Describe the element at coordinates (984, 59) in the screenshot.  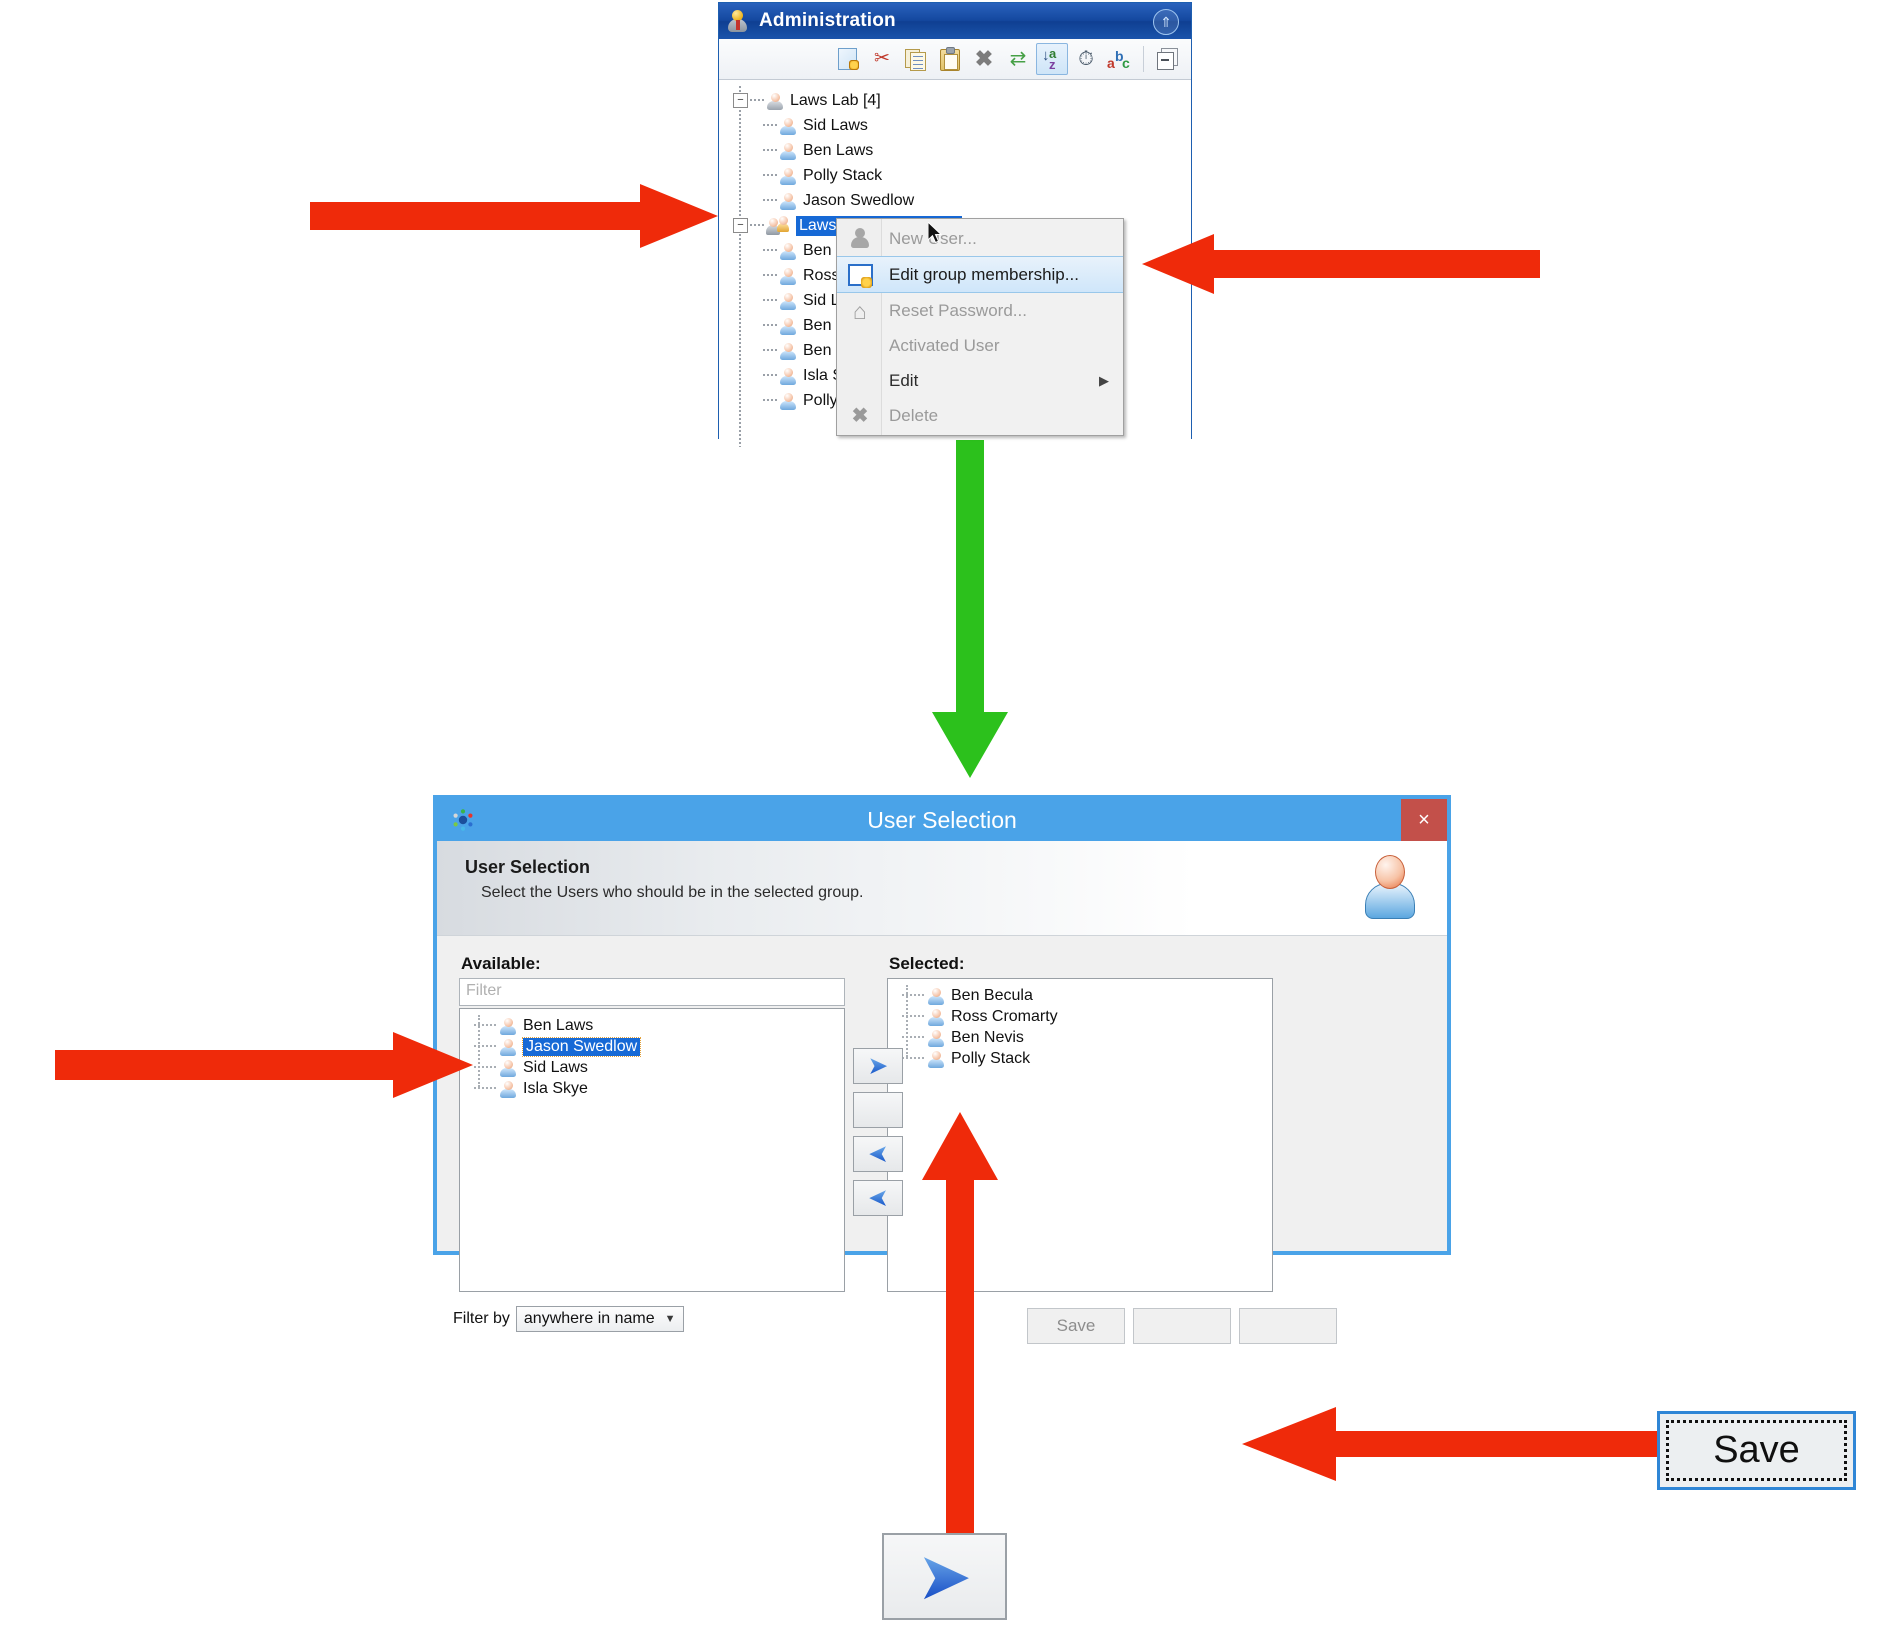
I see `delete-button: ✖` at that location.